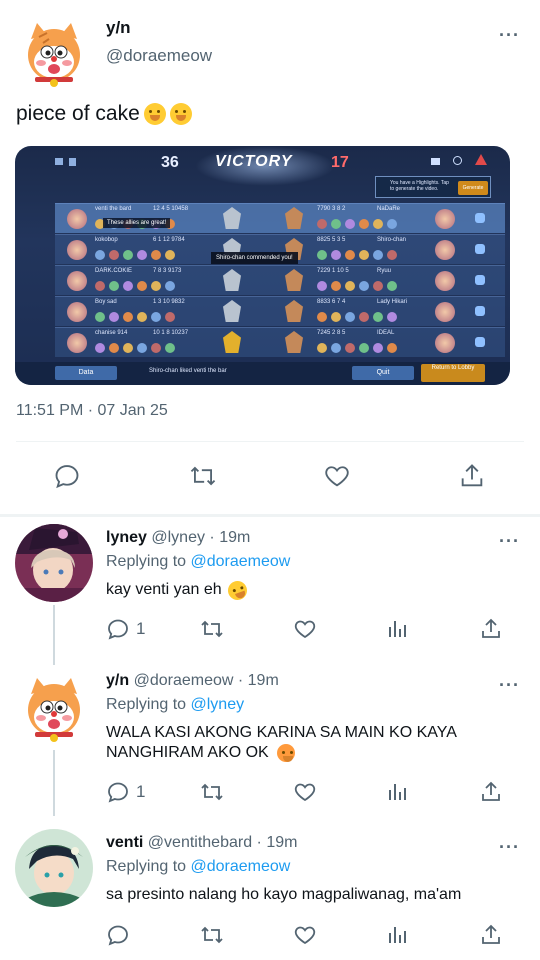 Image resolution: width=540 pixels, height=960 pixels. Describe the element at coordinates (137, 223) in the screenshot. I see `chat-bubble: These allies are great!` at that location.